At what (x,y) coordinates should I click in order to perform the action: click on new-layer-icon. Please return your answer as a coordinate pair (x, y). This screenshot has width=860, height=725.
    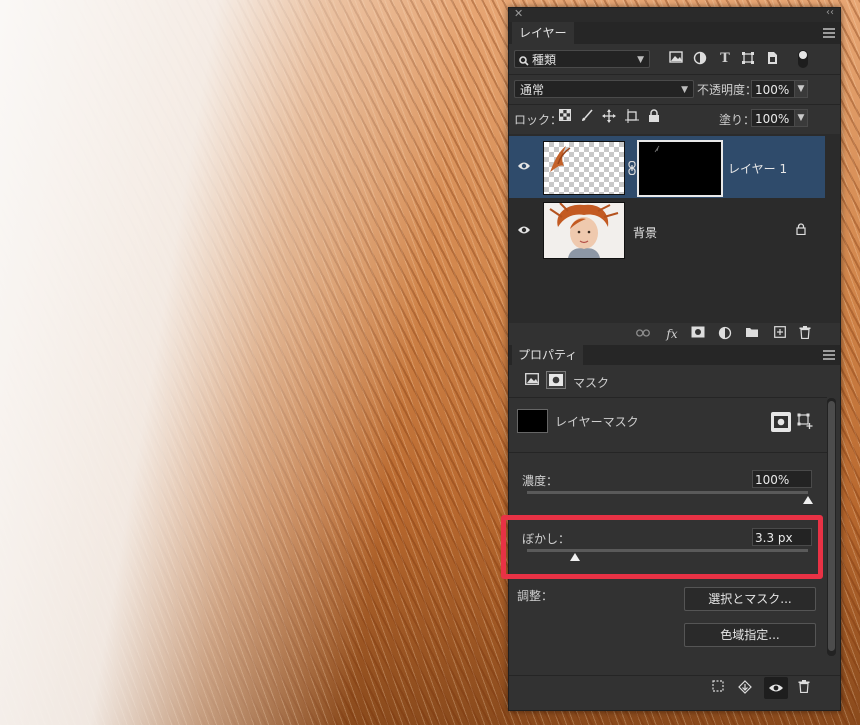
    Looking at the image, I should click on (780, 334).